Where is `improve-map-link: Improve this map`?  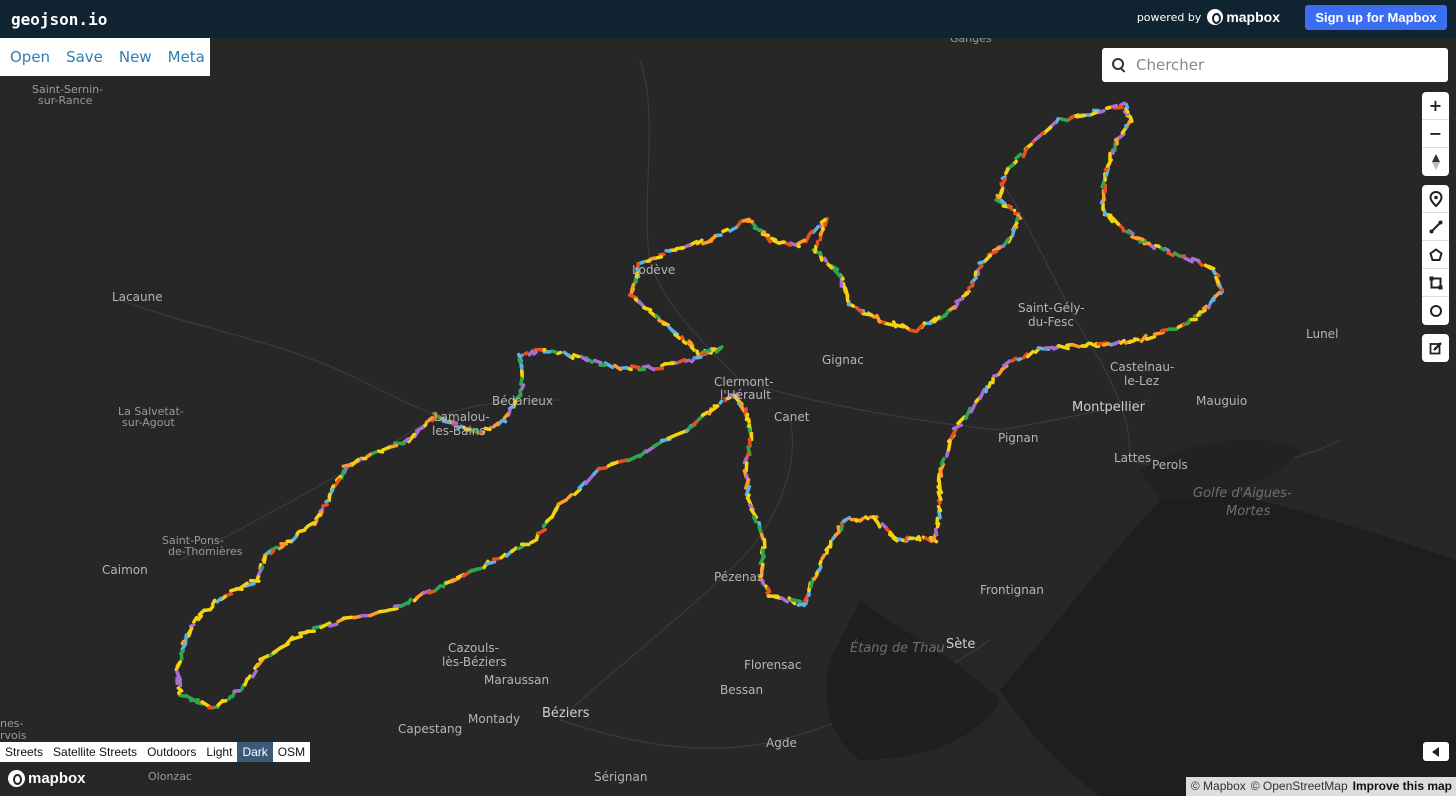 improve-map-link: Improve this map is located at coordinates (1402, 787).